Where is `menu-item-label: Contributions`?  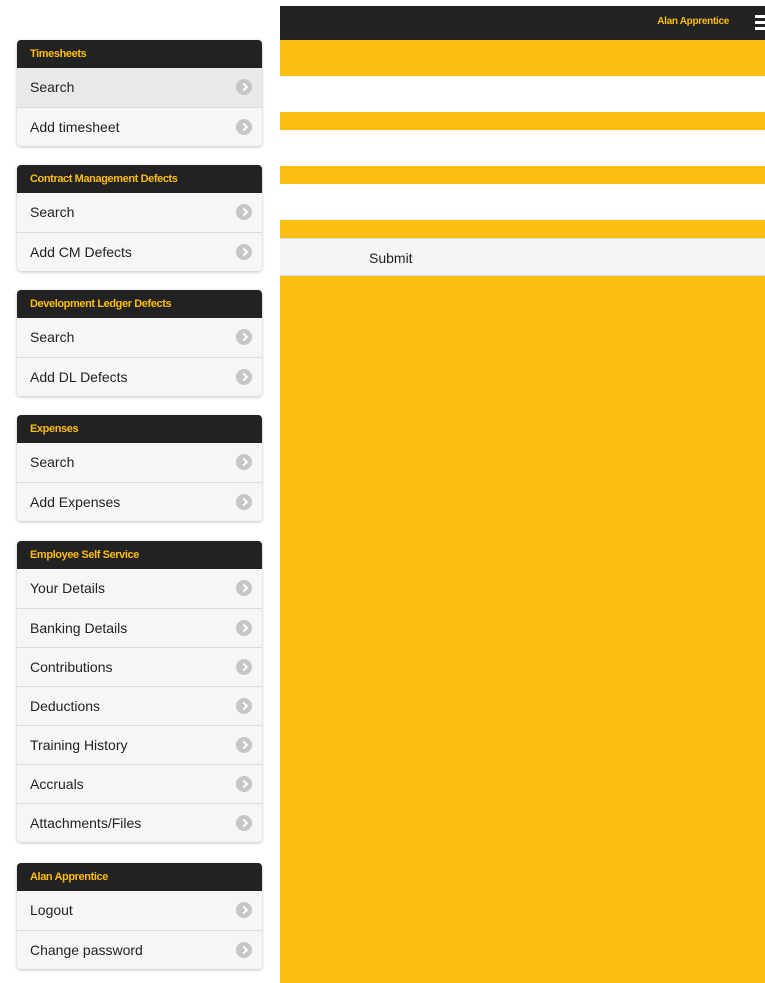
menu-item-label: Contributions is located at coordinates (71, 667).